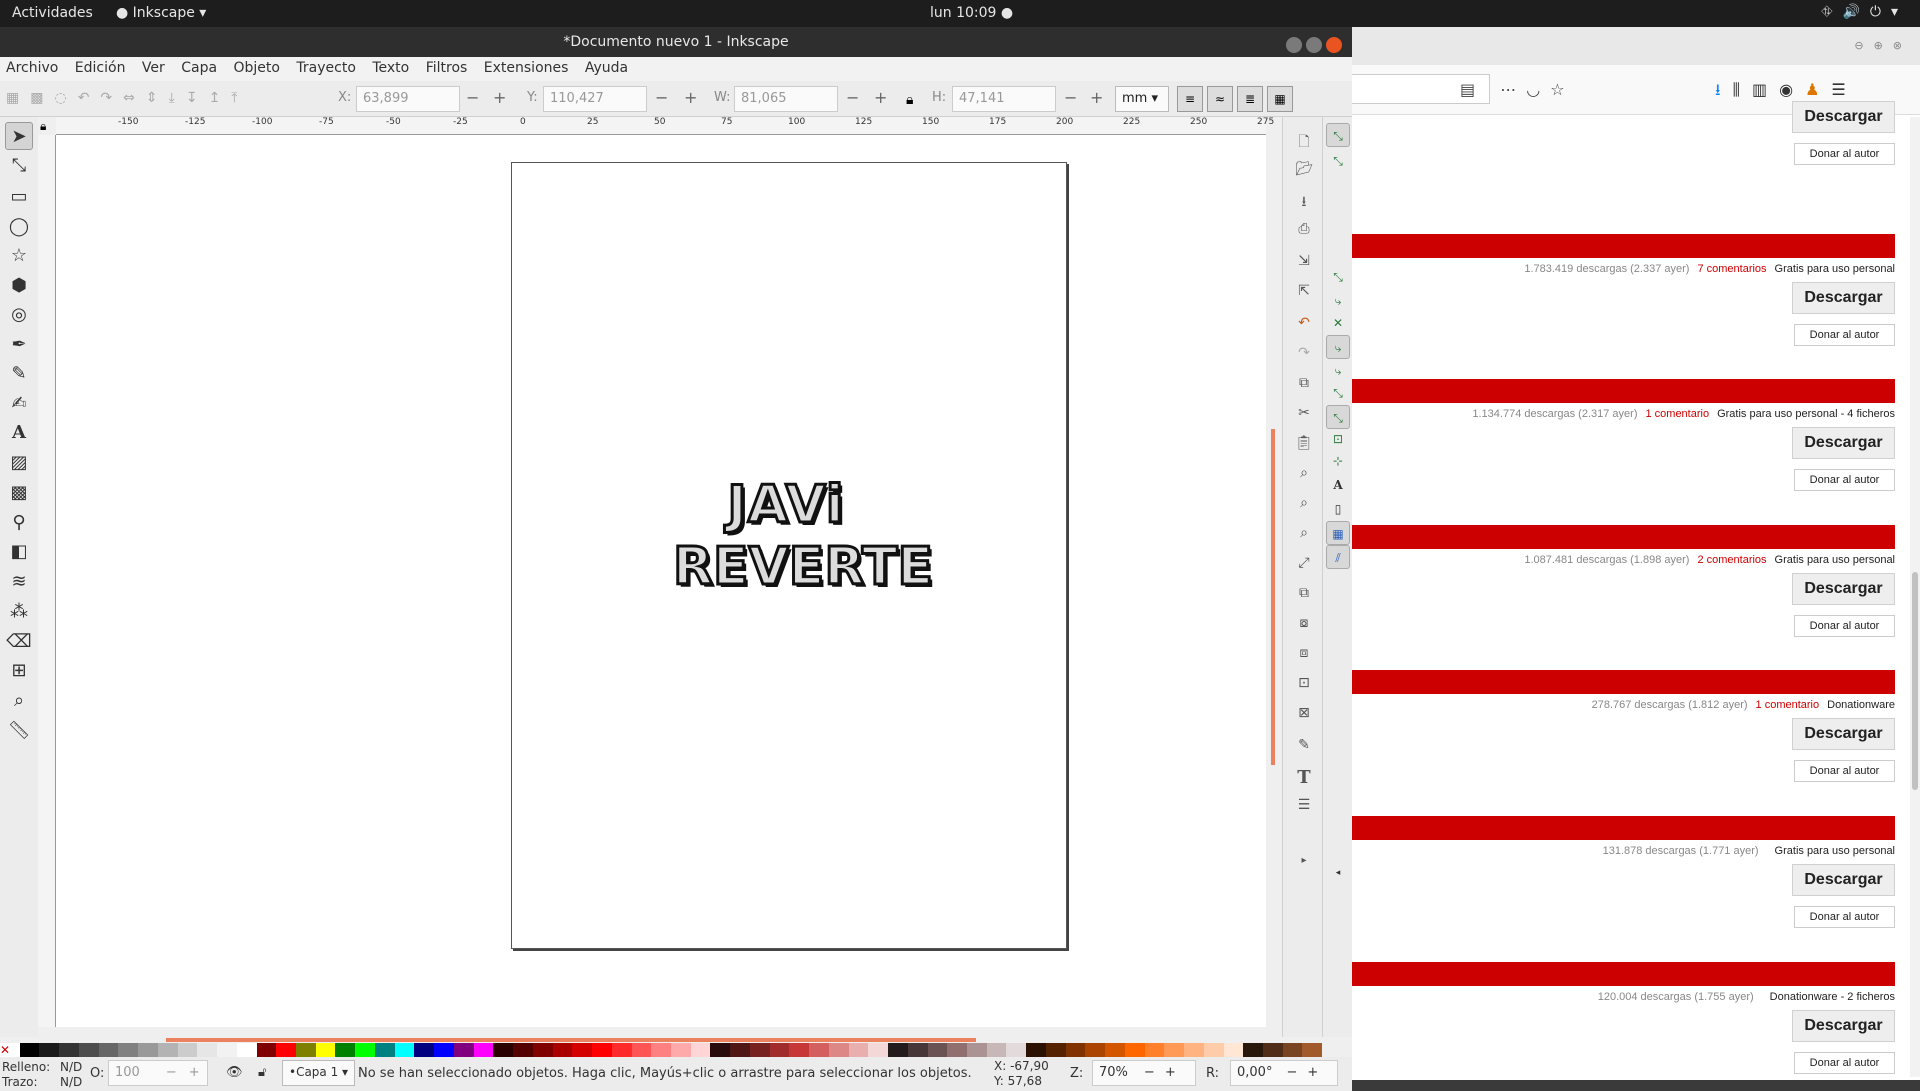 The image size is (1920, 1091). I want to click on y-input: 110,427, so click(595, 99).